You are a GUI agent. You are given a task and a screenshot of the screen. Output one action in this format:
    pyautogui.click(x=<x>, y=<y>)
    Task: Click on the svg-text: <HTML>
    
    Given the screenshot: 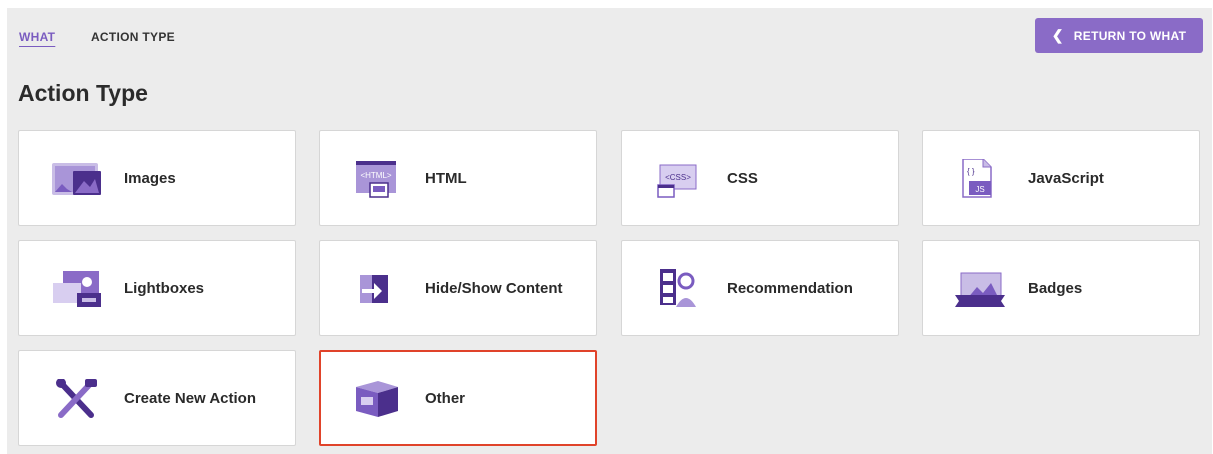 What is the action you would take?
    pyautogui.click(x=375, y=175)
    